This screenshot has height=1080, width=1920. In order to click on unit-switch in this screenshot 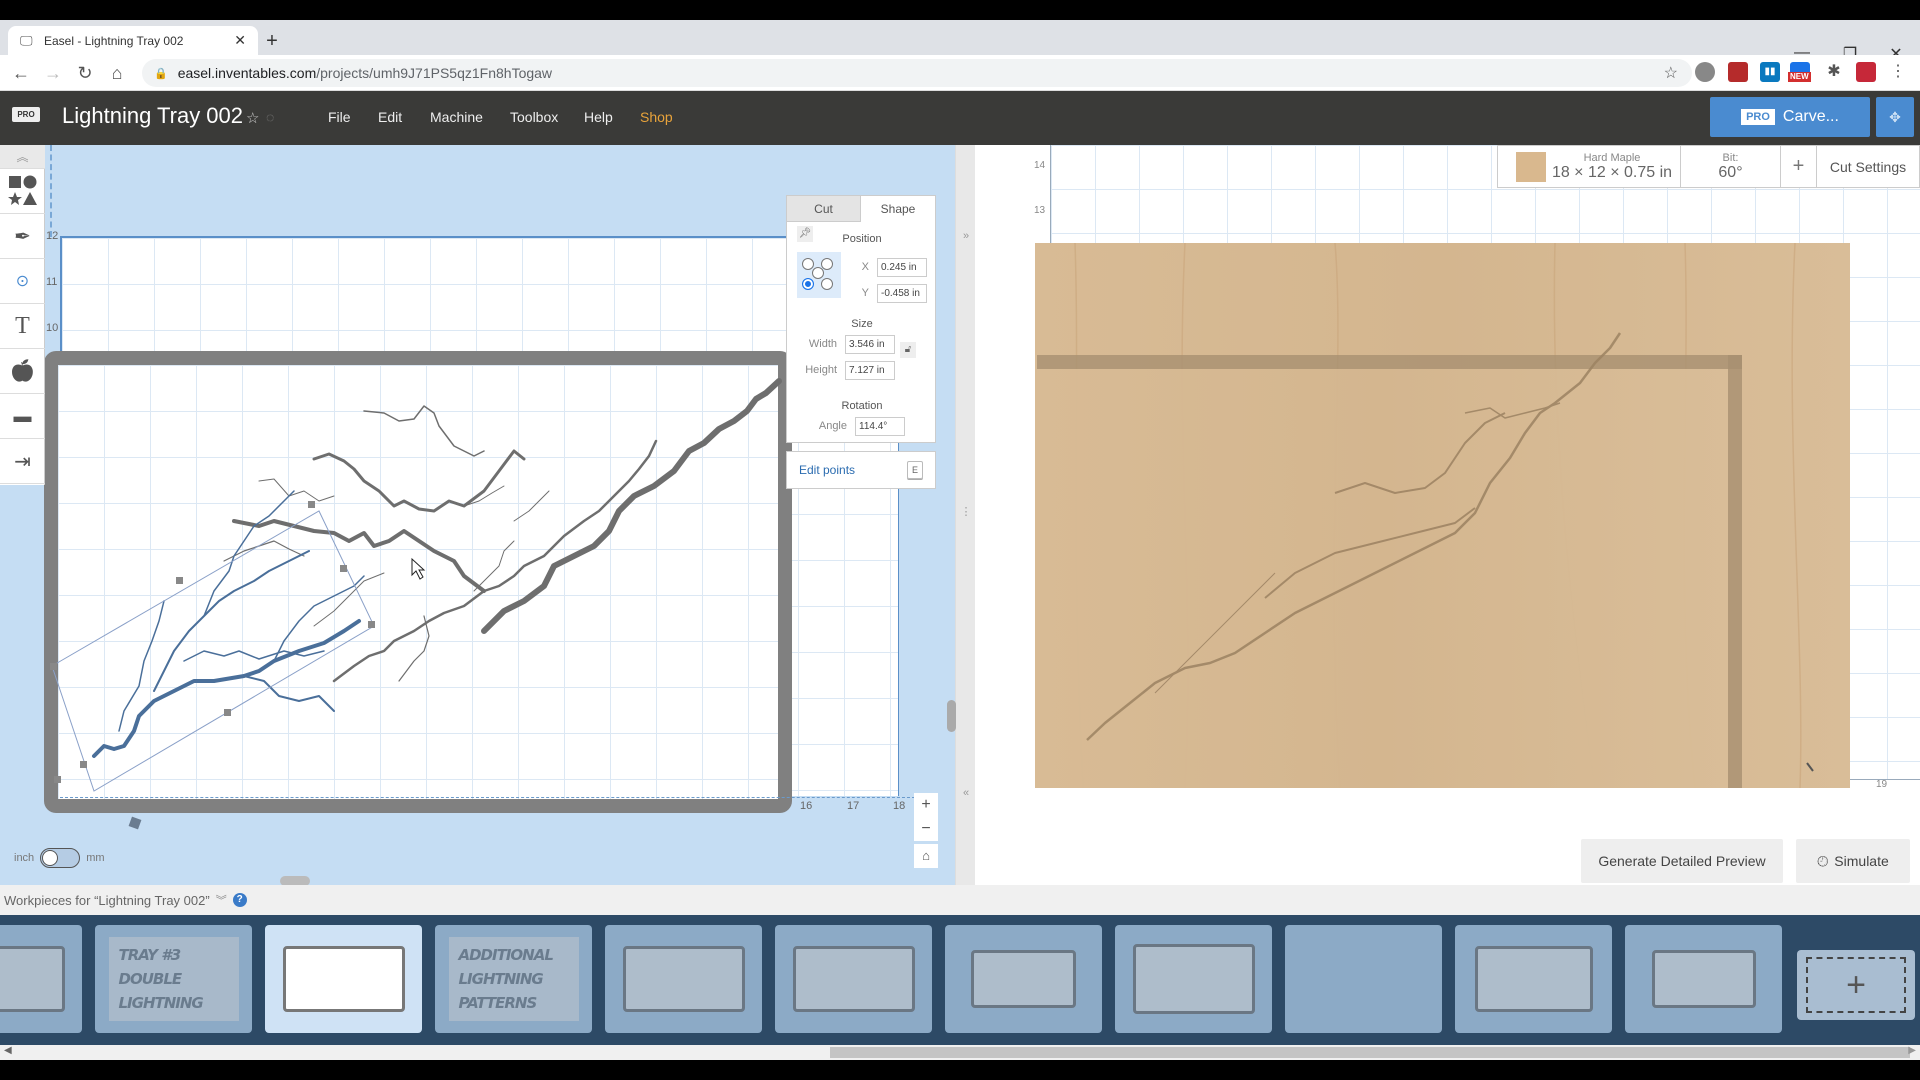, I will do `click(60, 858)`.